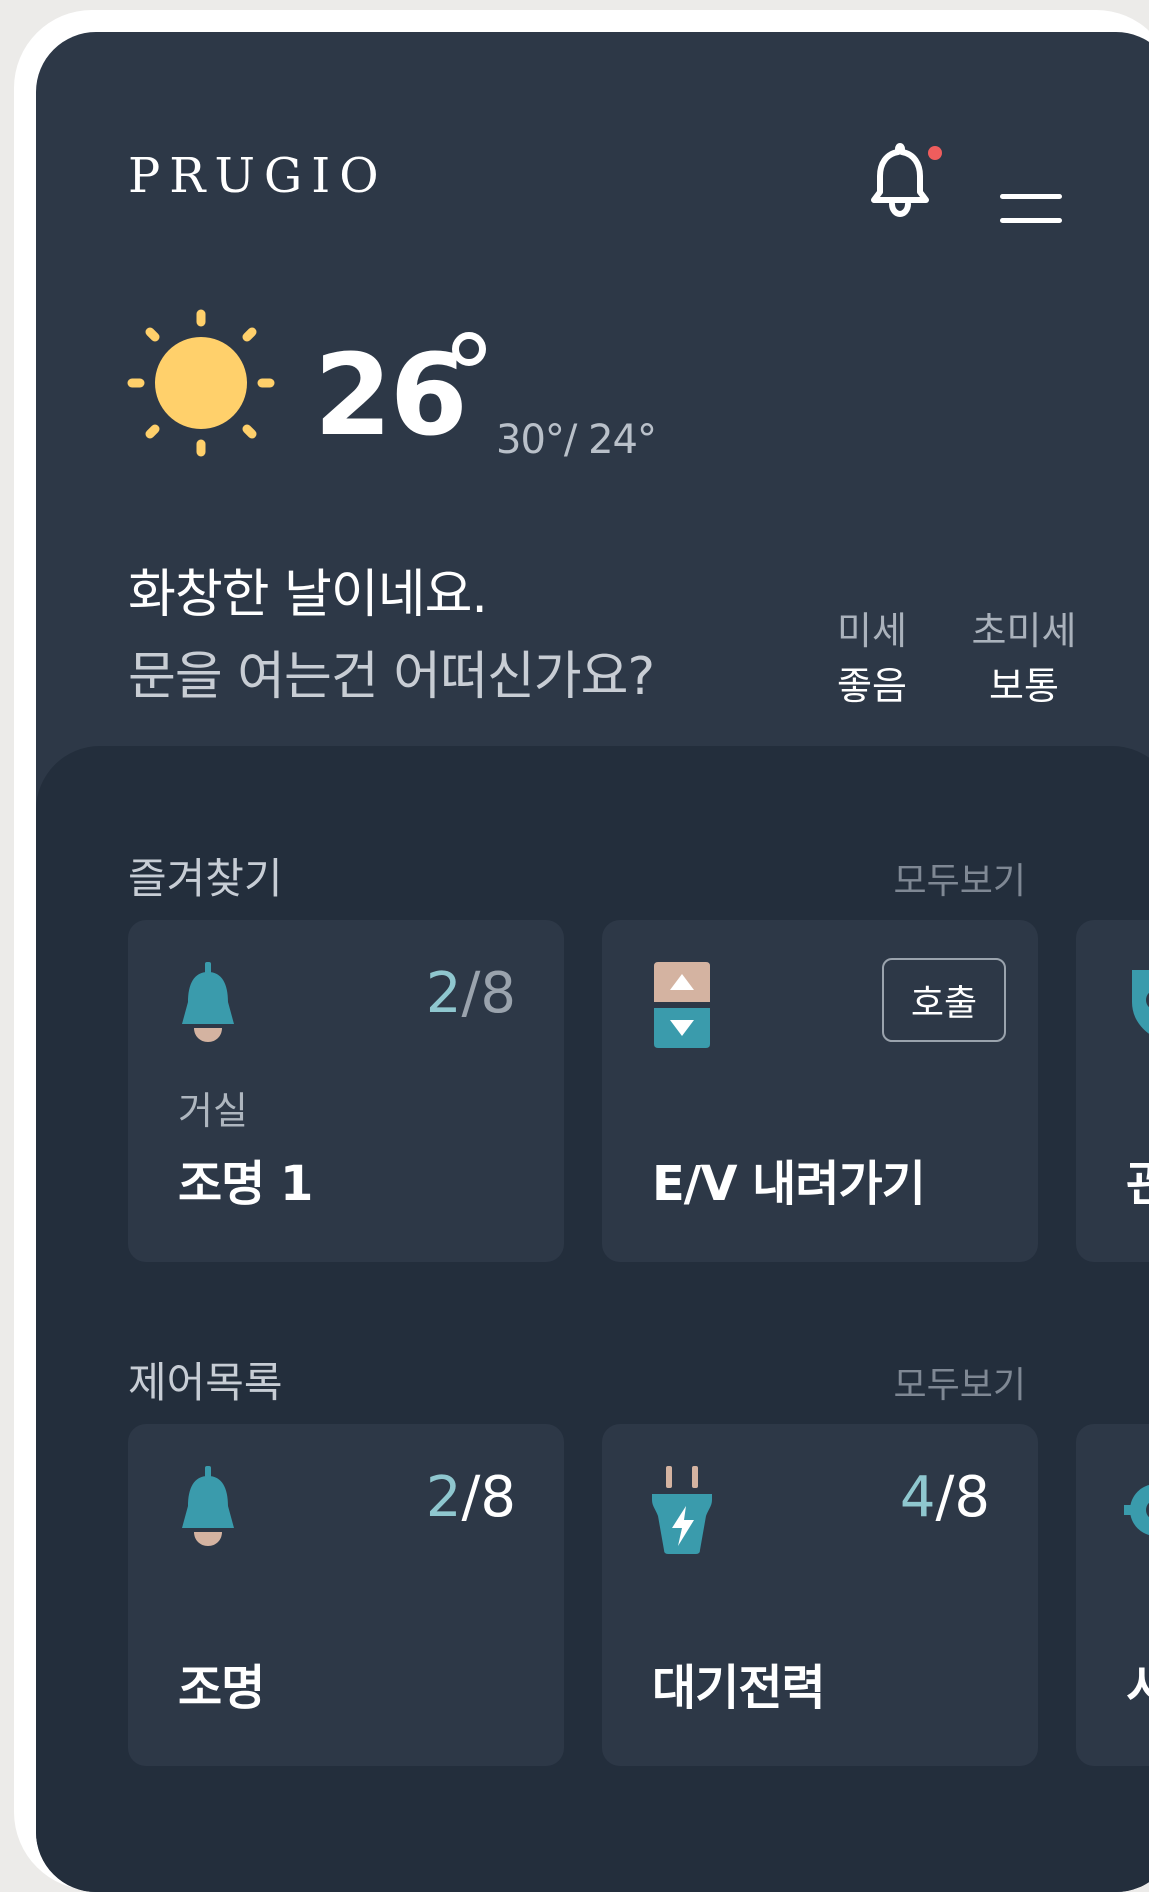  I want to click on favorite-light-room: 거실, so click(213, 1111).